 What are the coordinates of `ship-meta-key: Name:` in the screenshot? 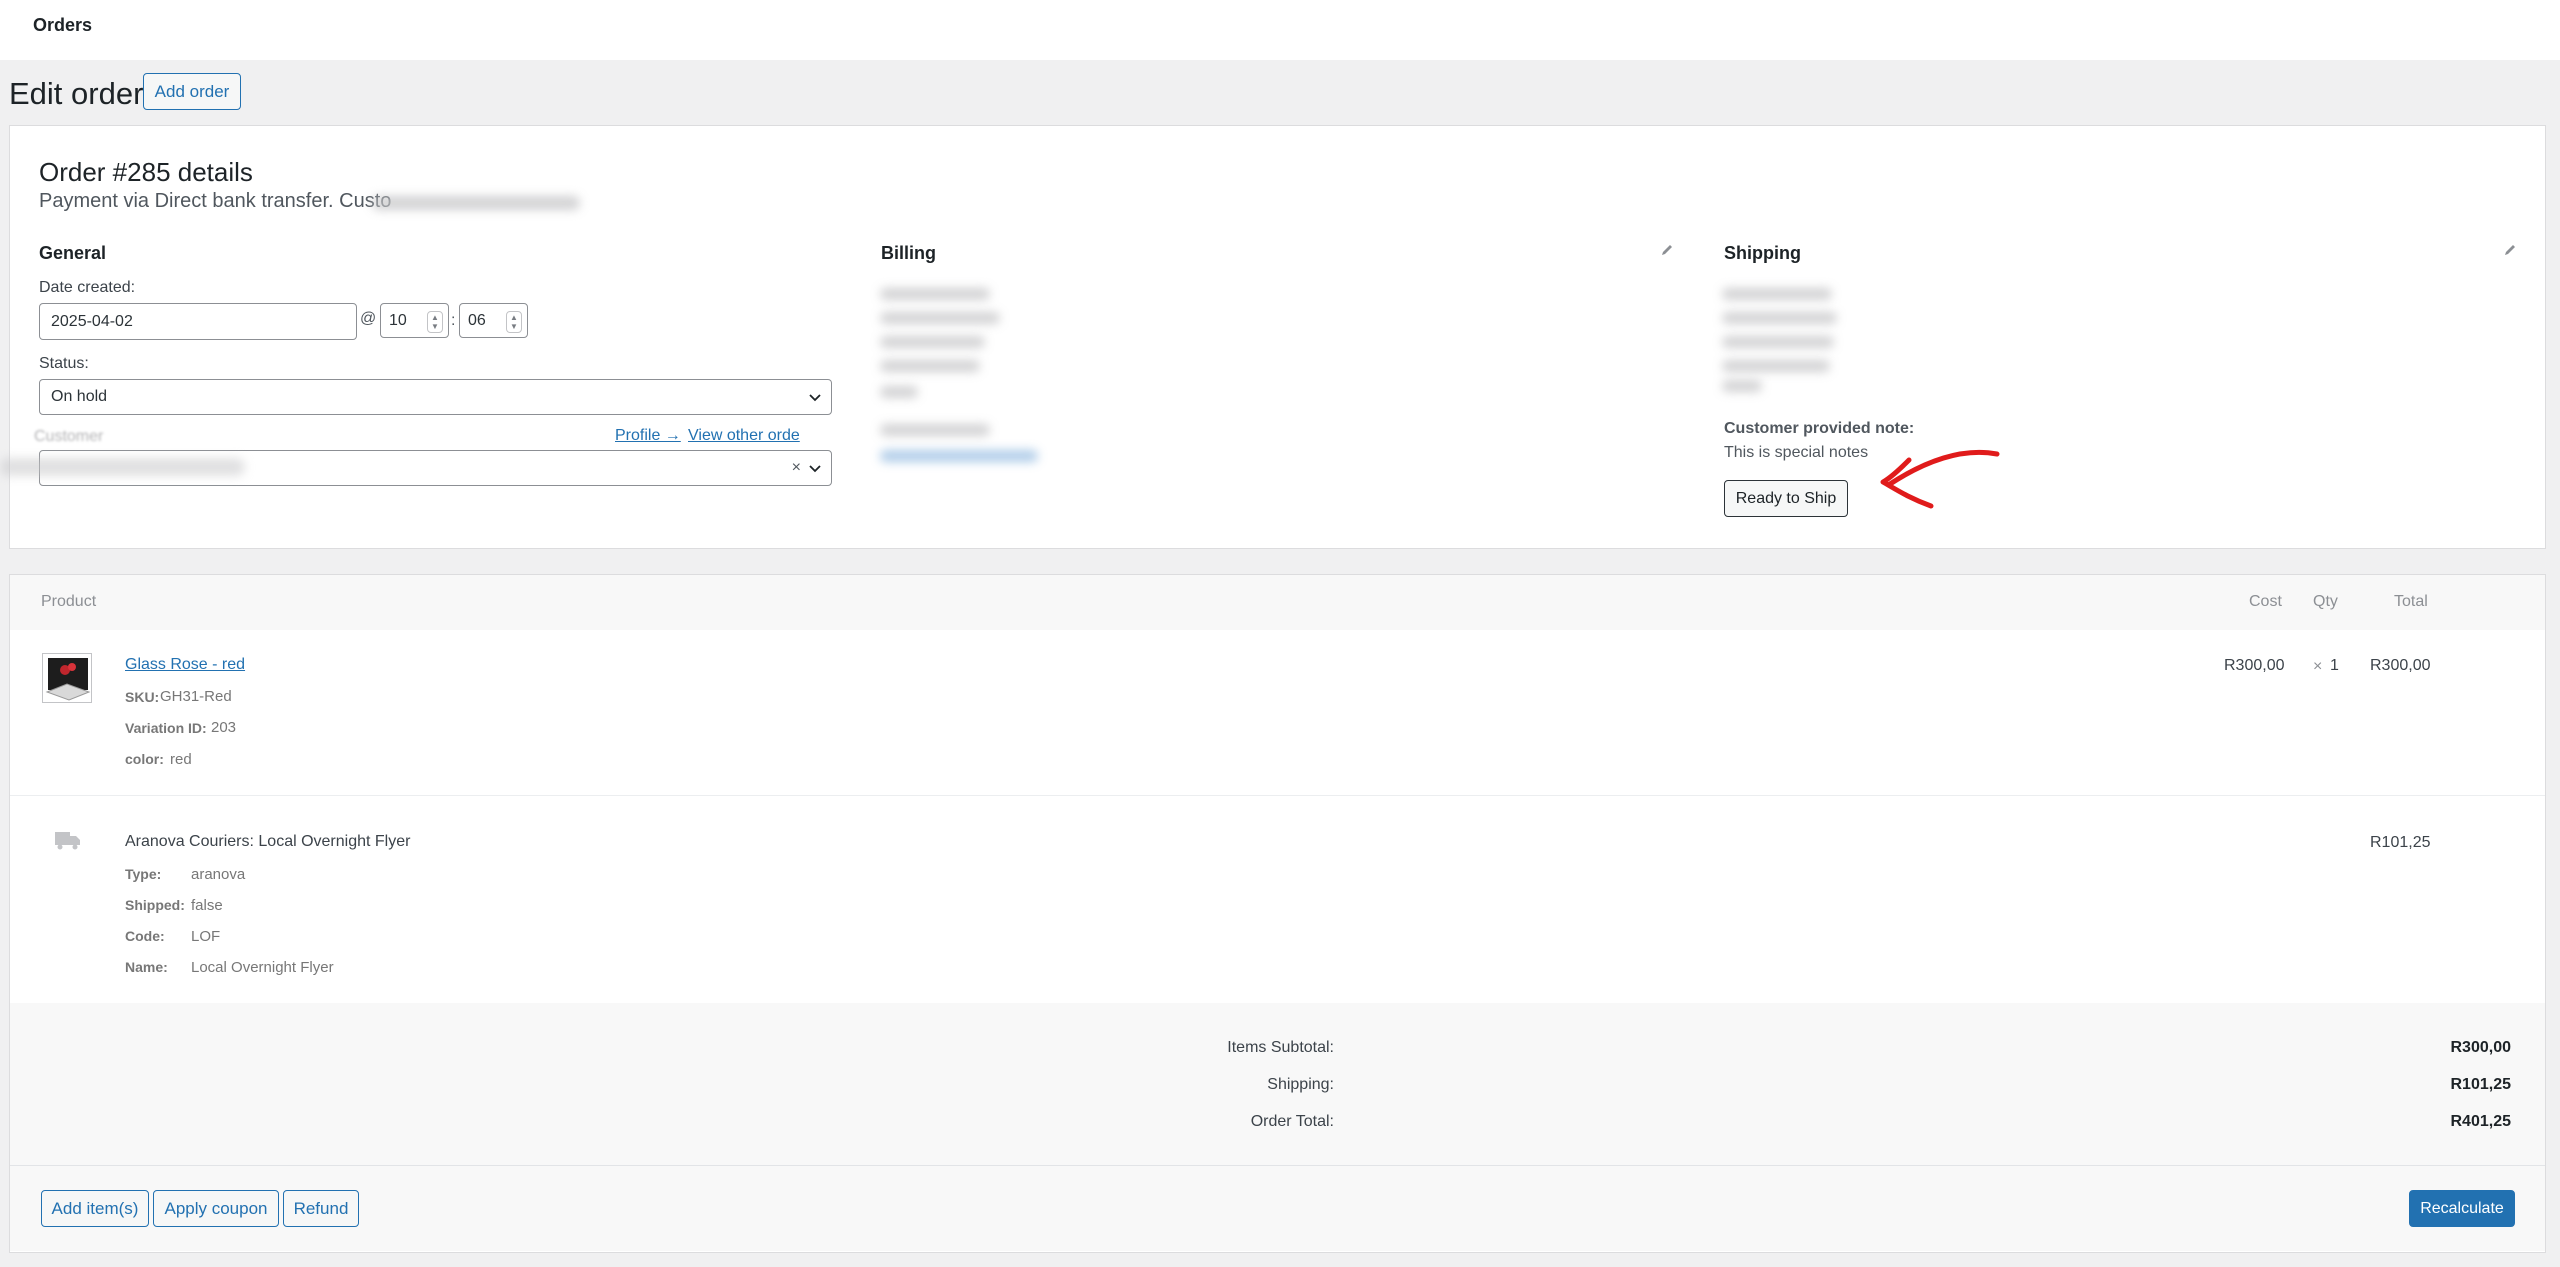 It's located at (146, 967).